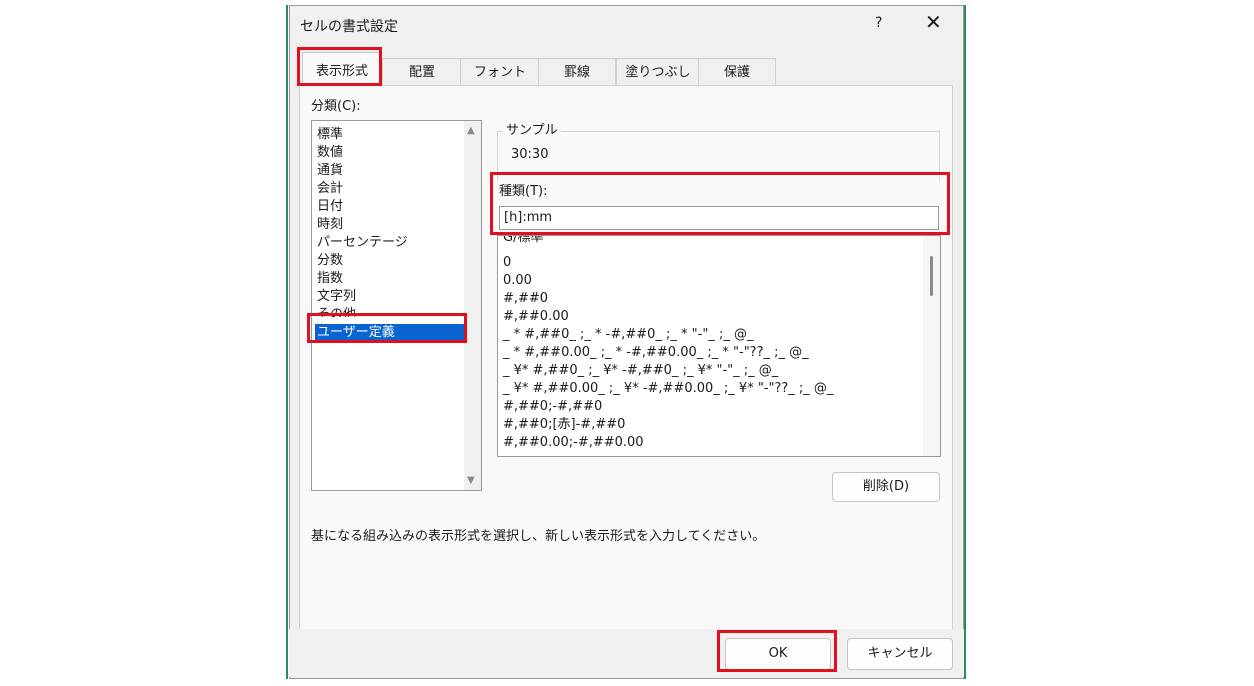 This screenshot has width=1254, height=686. I want to click on list-item: #,##0;[赤]-#,##0, so click(564, 425).